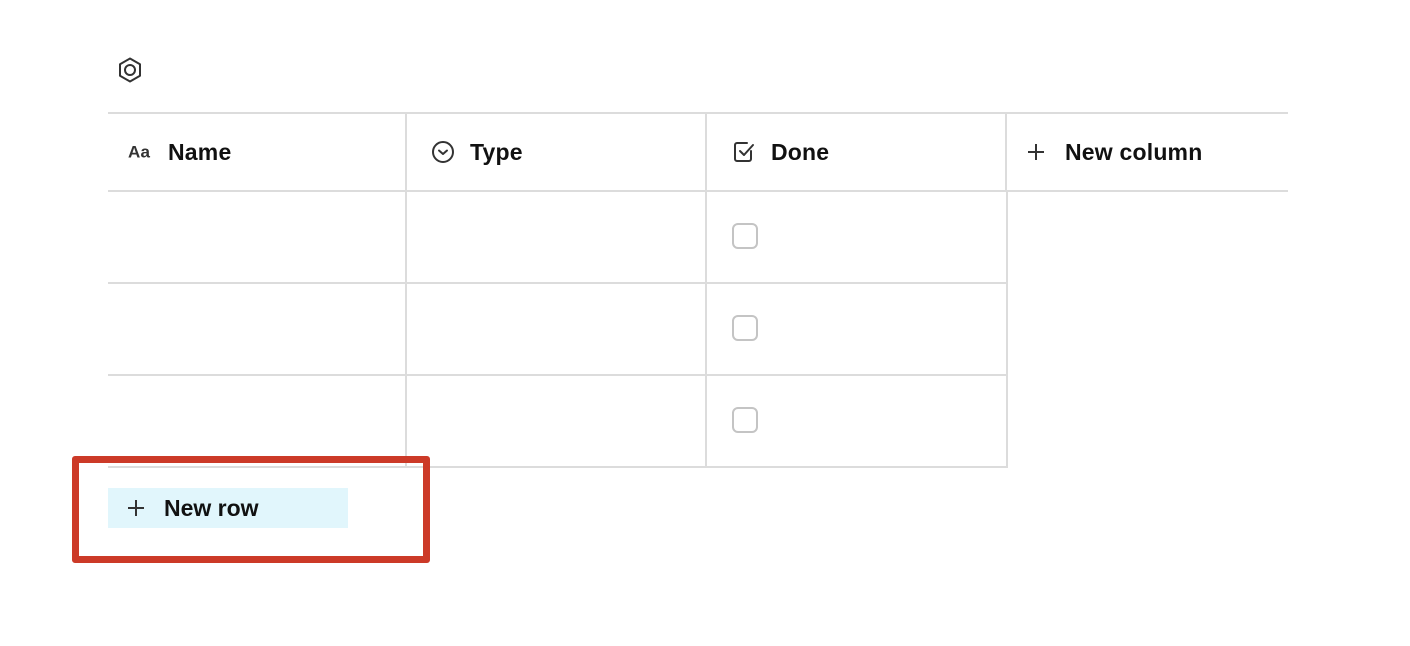 This screenshot has width=1410, height=646. I want to click on new-row-button: New row, so click(228, 508).